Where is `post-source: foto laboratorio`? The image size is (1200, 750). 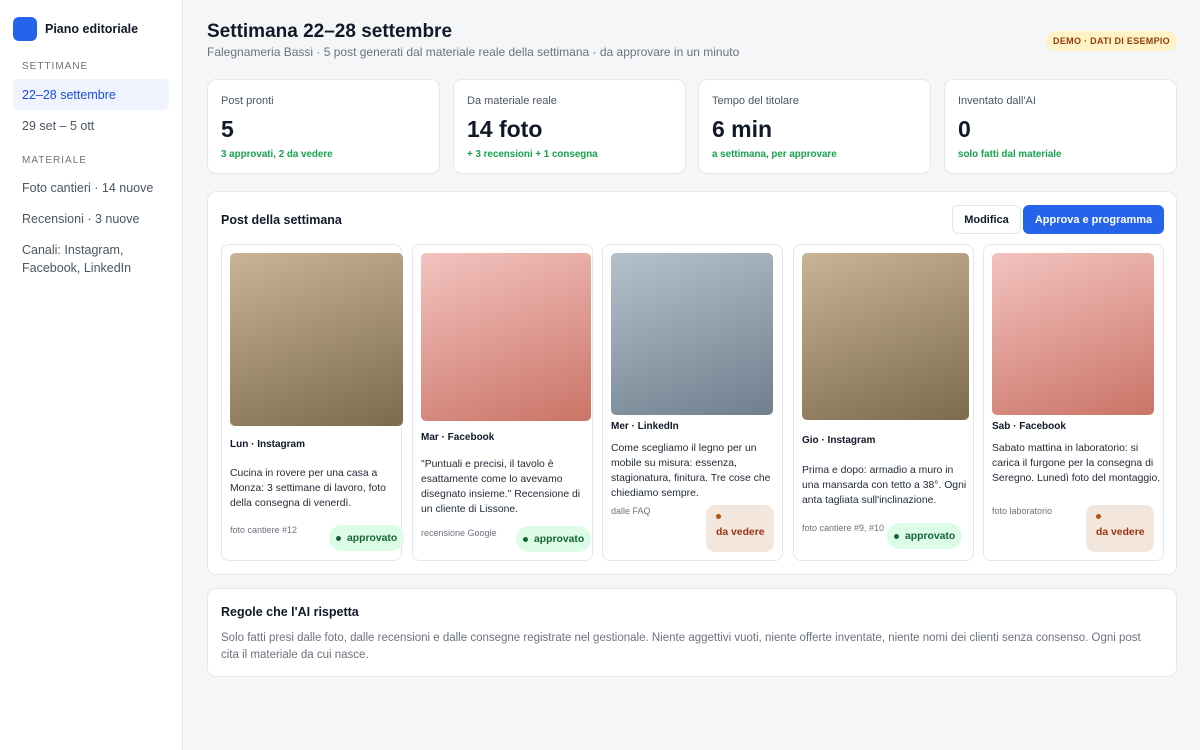 post-source: foto laboratorio is located at coordinates (1022, 511).